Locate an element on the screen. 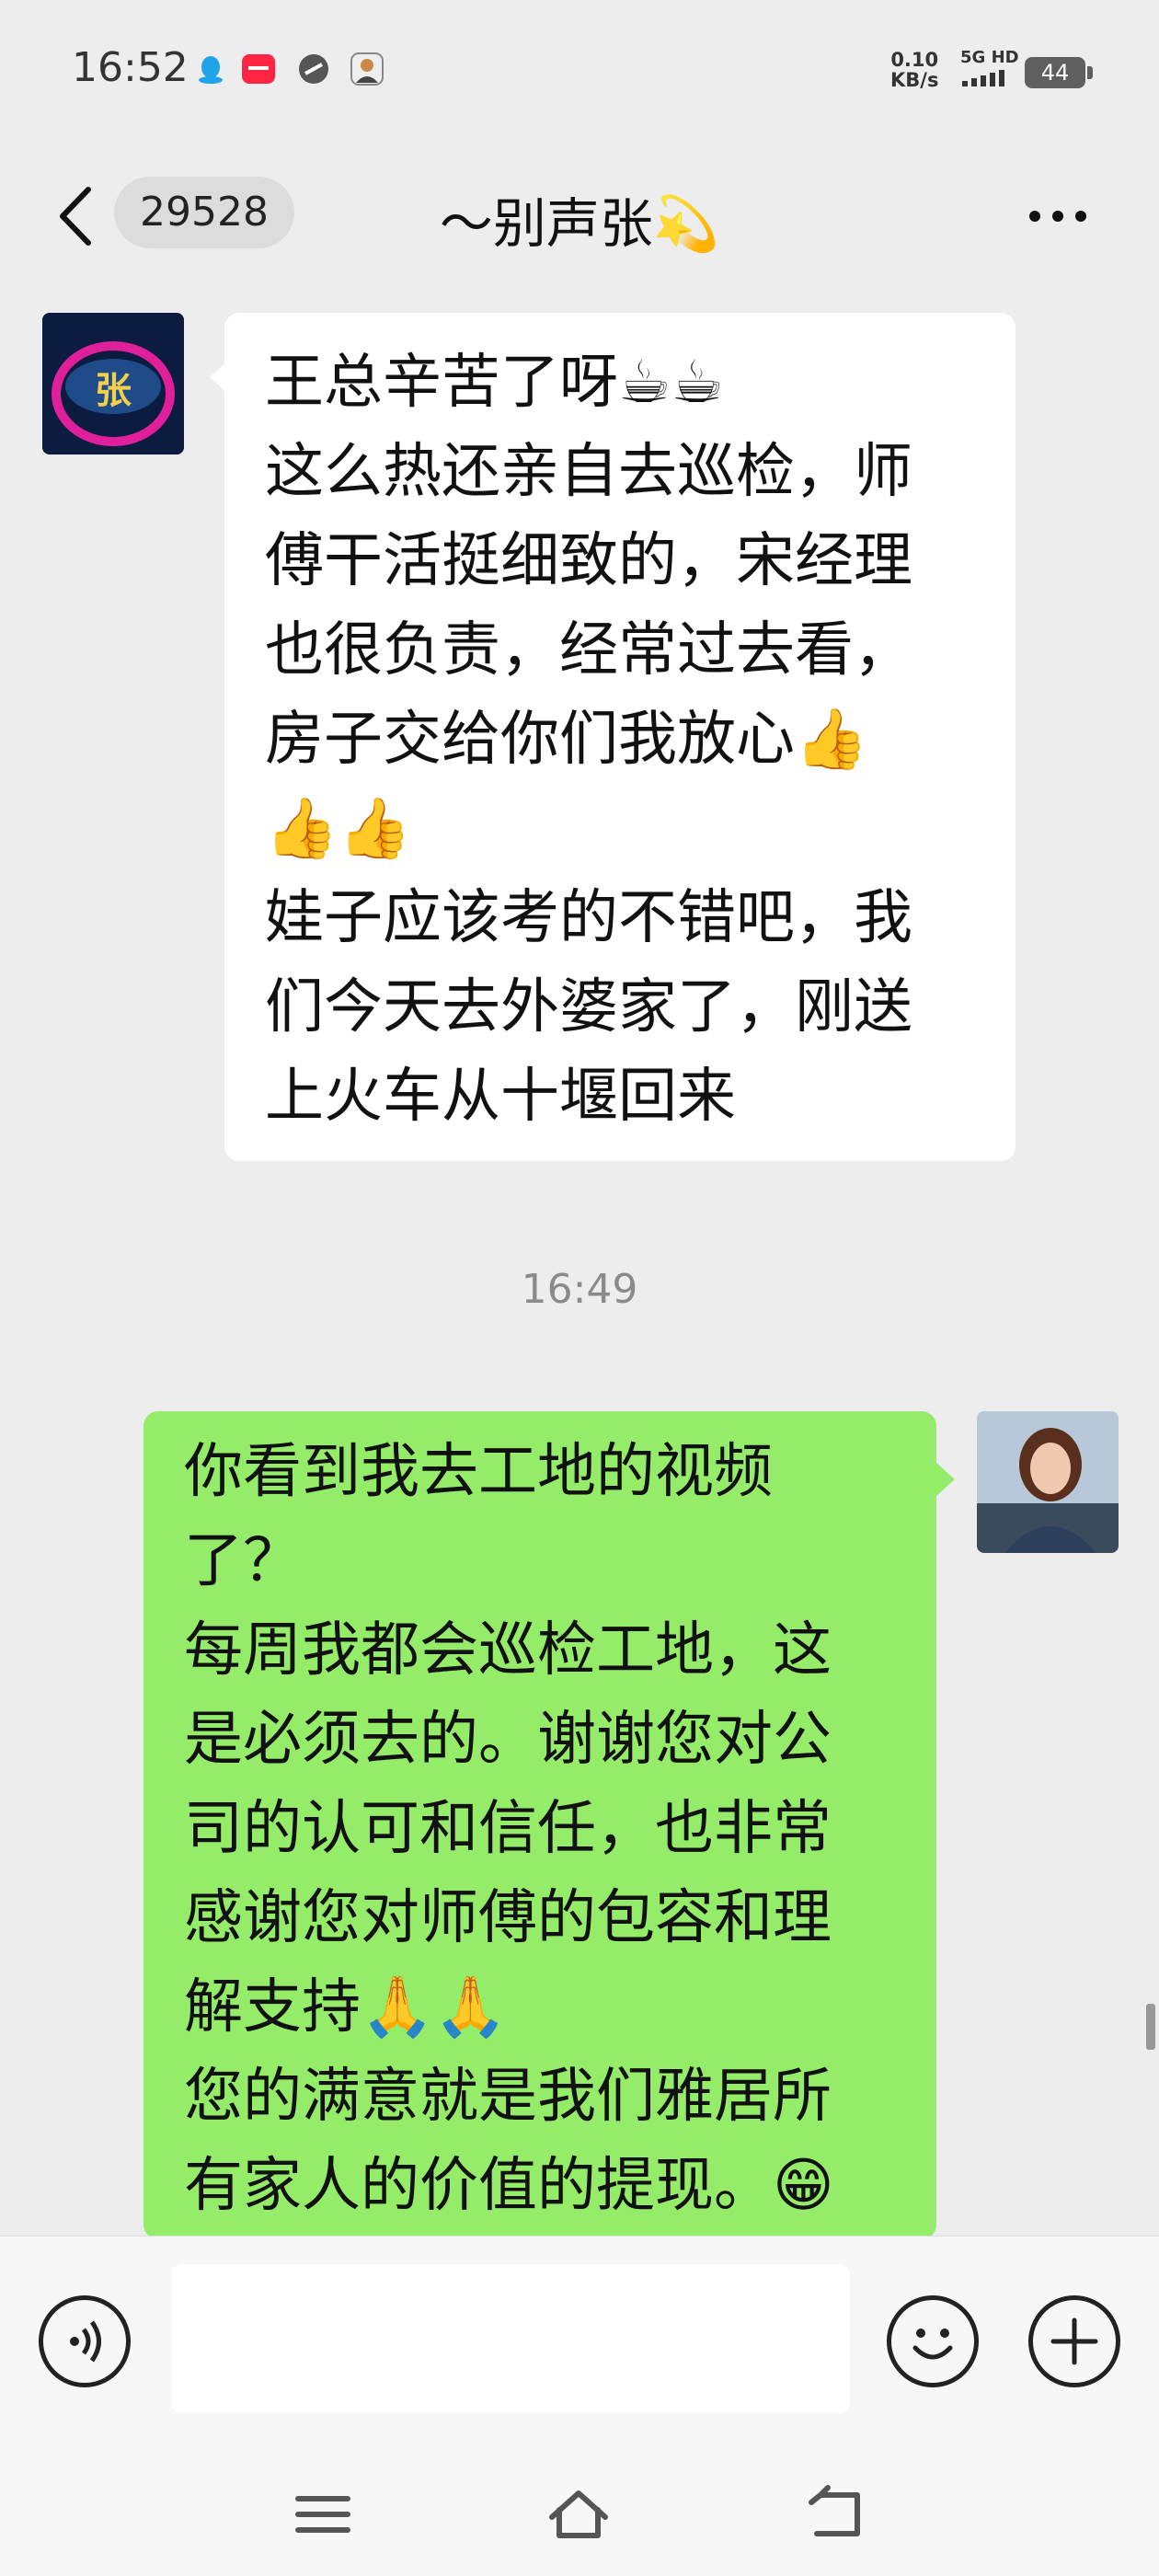  message-line: 这么热还亲自去巡检，师 is located at coordinates (588, 472).